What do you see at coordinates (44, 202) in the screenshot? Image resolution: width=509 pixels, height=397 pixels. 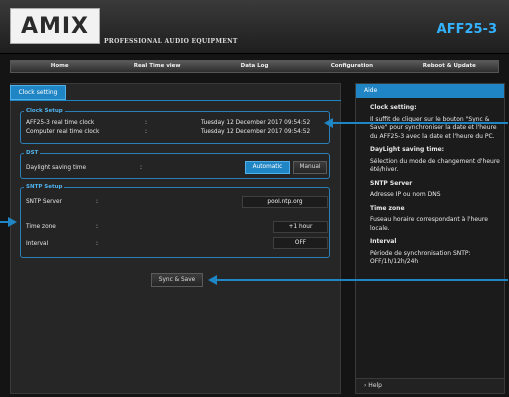 I see `sntp-server-label: SNTP Server` at bounding box center [44, 202].